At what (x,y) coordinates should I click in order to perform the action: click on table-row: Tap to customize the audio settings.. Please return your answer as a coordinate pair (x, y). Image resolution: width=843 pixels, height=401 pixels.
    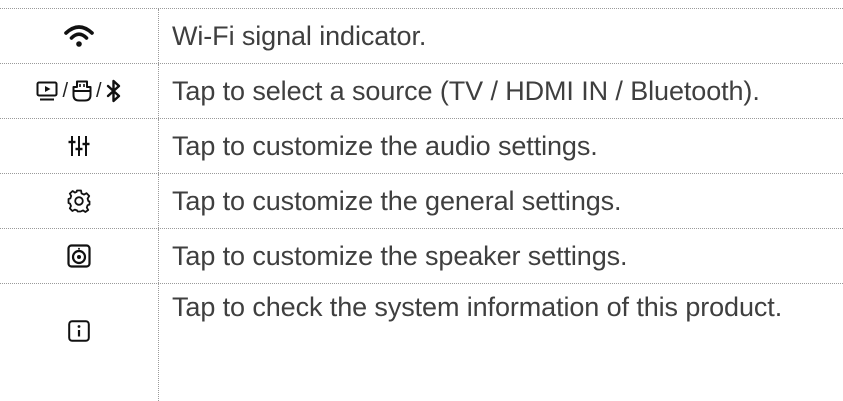
    Looking at the image, I should click on (421, 145).